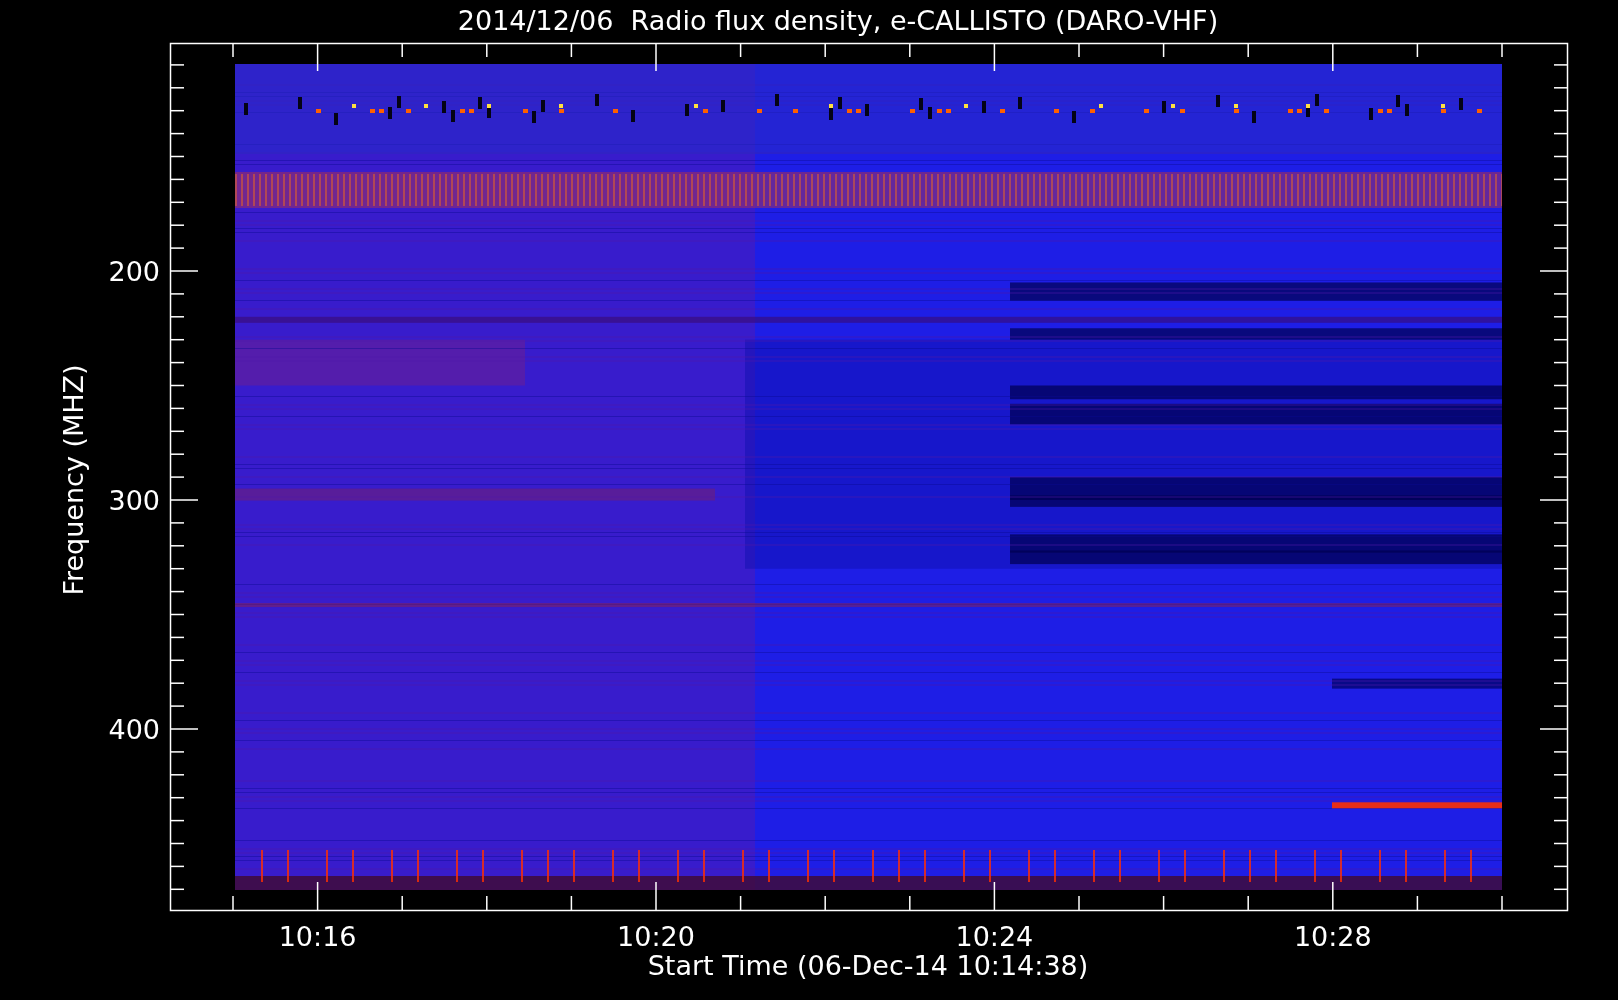 Image resolution: width=1618 pixels, height=1000 pixels. Describe the element at coordinates (868, 965) in the screenshot. I see `axis-title: Start Time (06-Dec-14 10:14:38)` at that location.